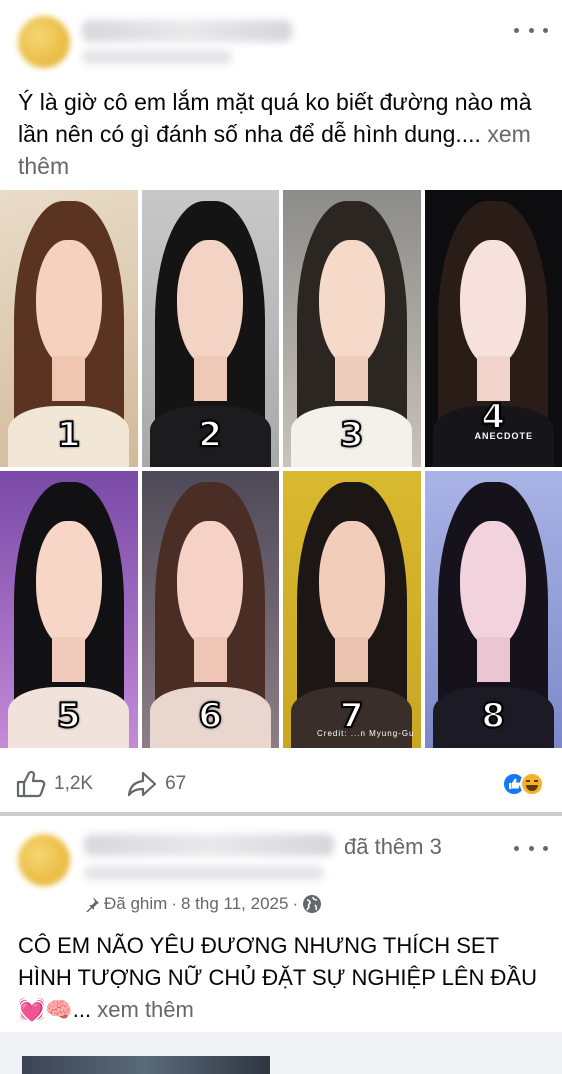 This screenshot has width=562, height=1074. I want to click on photo-1: 1, so click(69, 328).